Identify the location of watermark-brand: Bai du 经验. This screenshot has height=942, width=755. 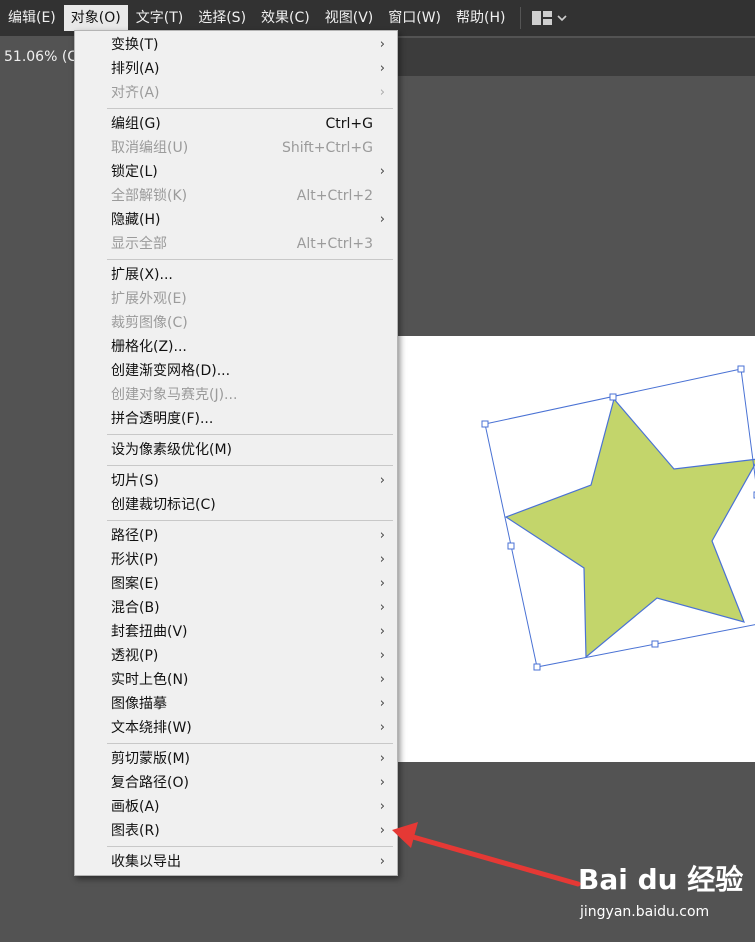
(661, 879).